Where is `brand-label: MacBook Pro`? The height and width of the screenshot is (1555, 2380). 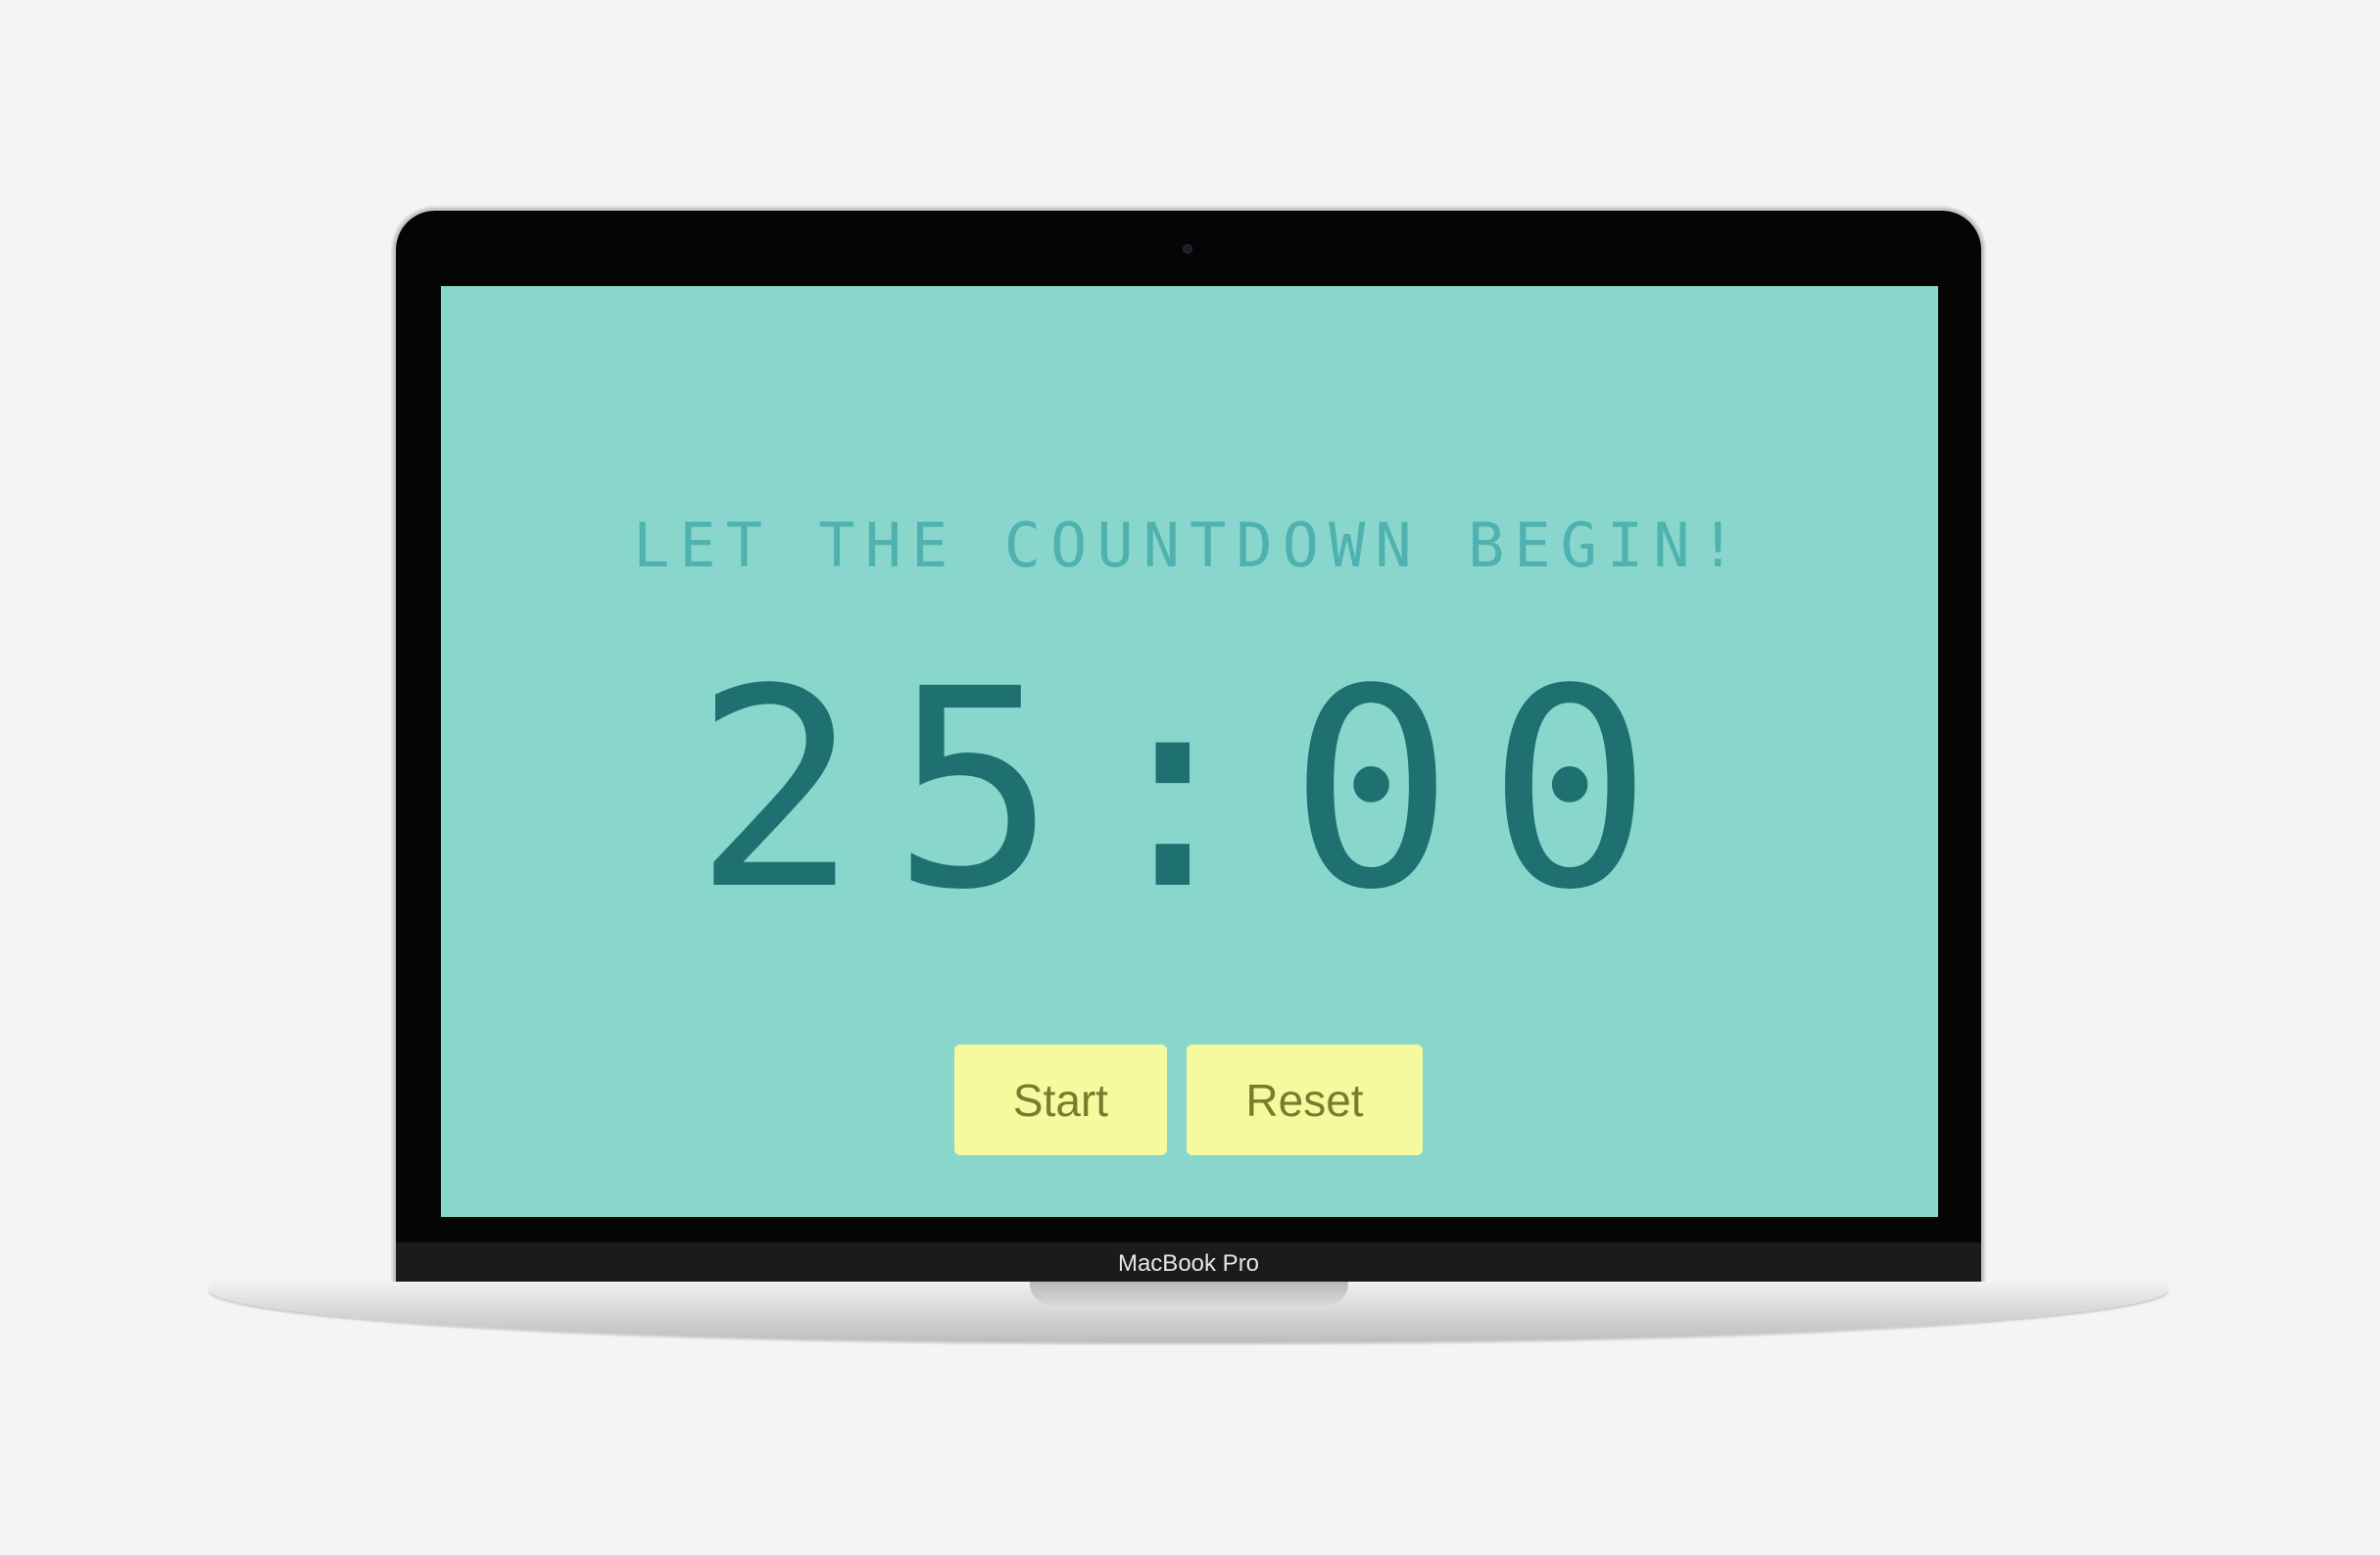
brand-label: MacBook Pro is located at coordinates (1188, 1263).